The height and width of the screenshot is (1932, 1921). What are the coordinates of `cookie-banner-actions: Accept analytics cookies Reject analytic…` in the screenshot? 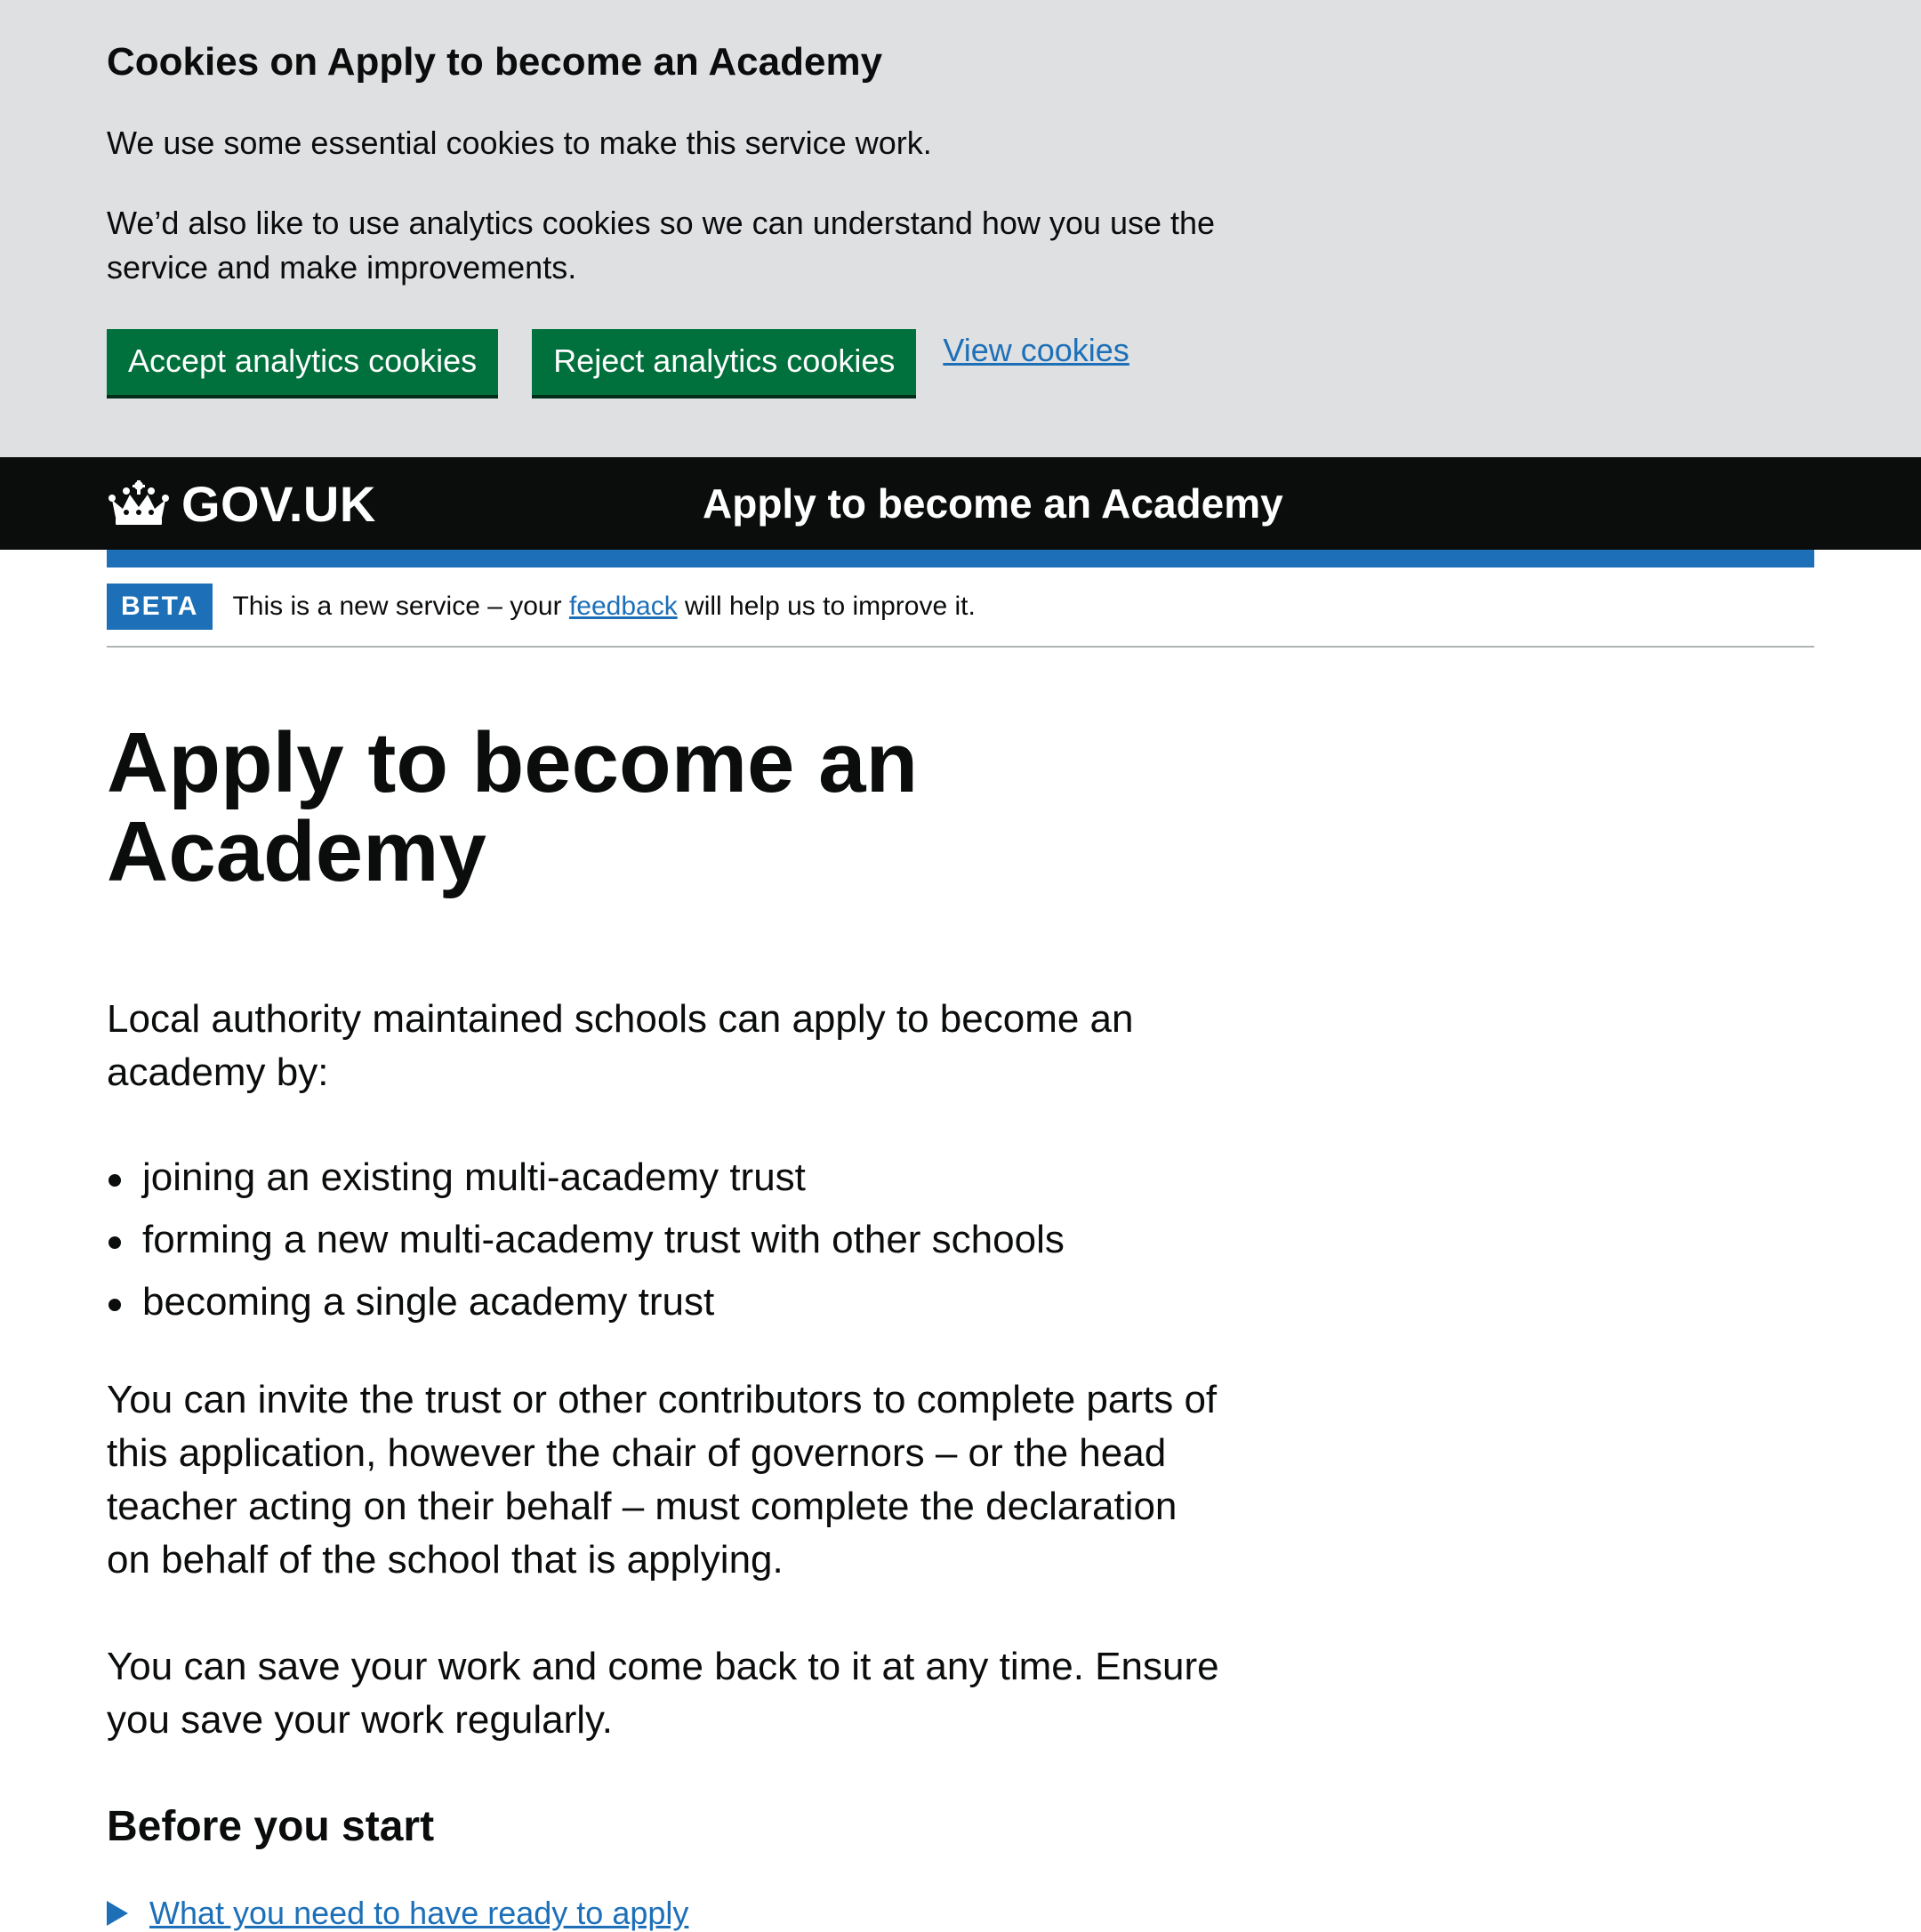 It's located at (960, 362).